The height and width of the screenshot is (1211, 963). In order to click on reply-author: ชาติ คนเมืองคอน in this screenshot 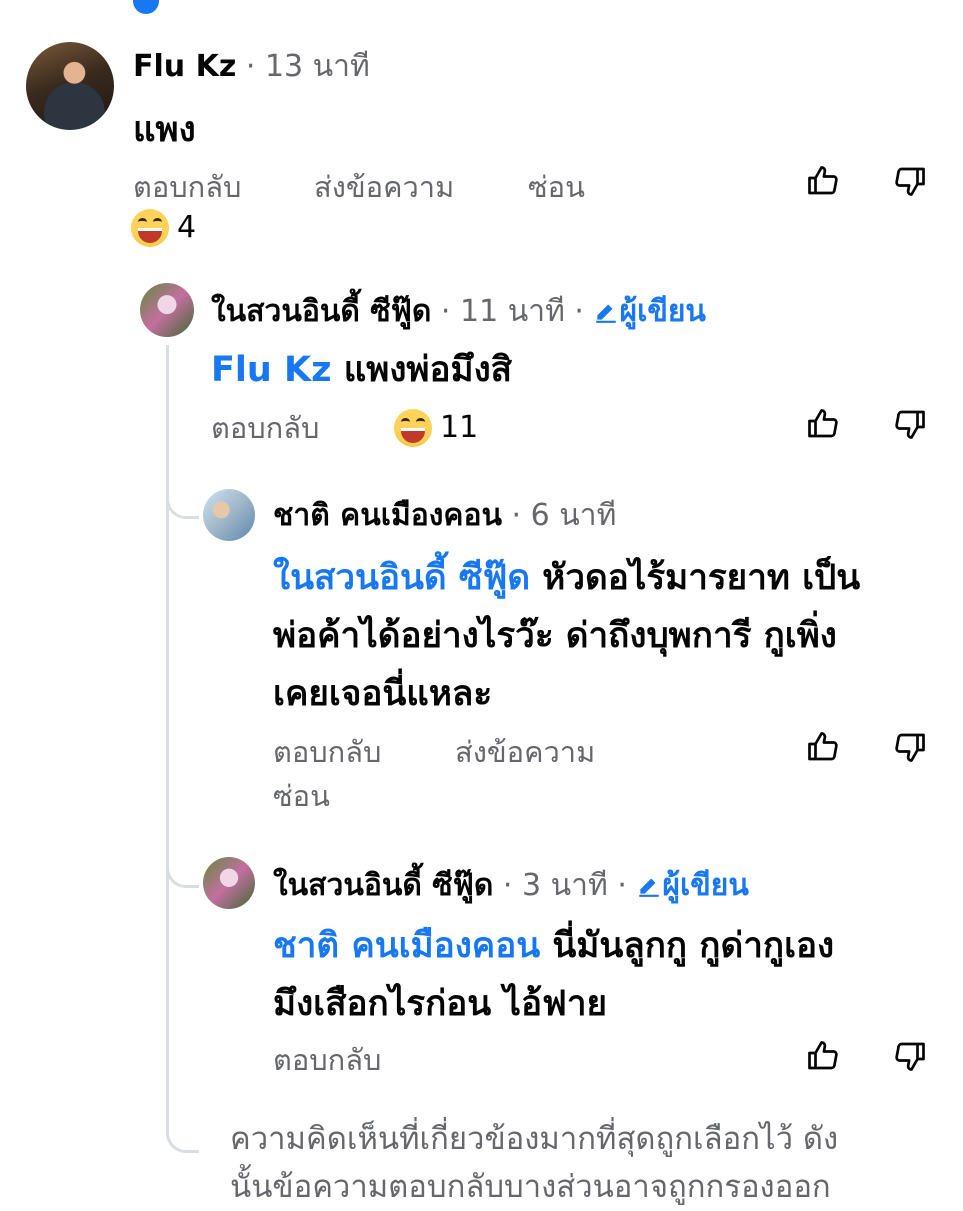, I will do `click(387, 515)`.